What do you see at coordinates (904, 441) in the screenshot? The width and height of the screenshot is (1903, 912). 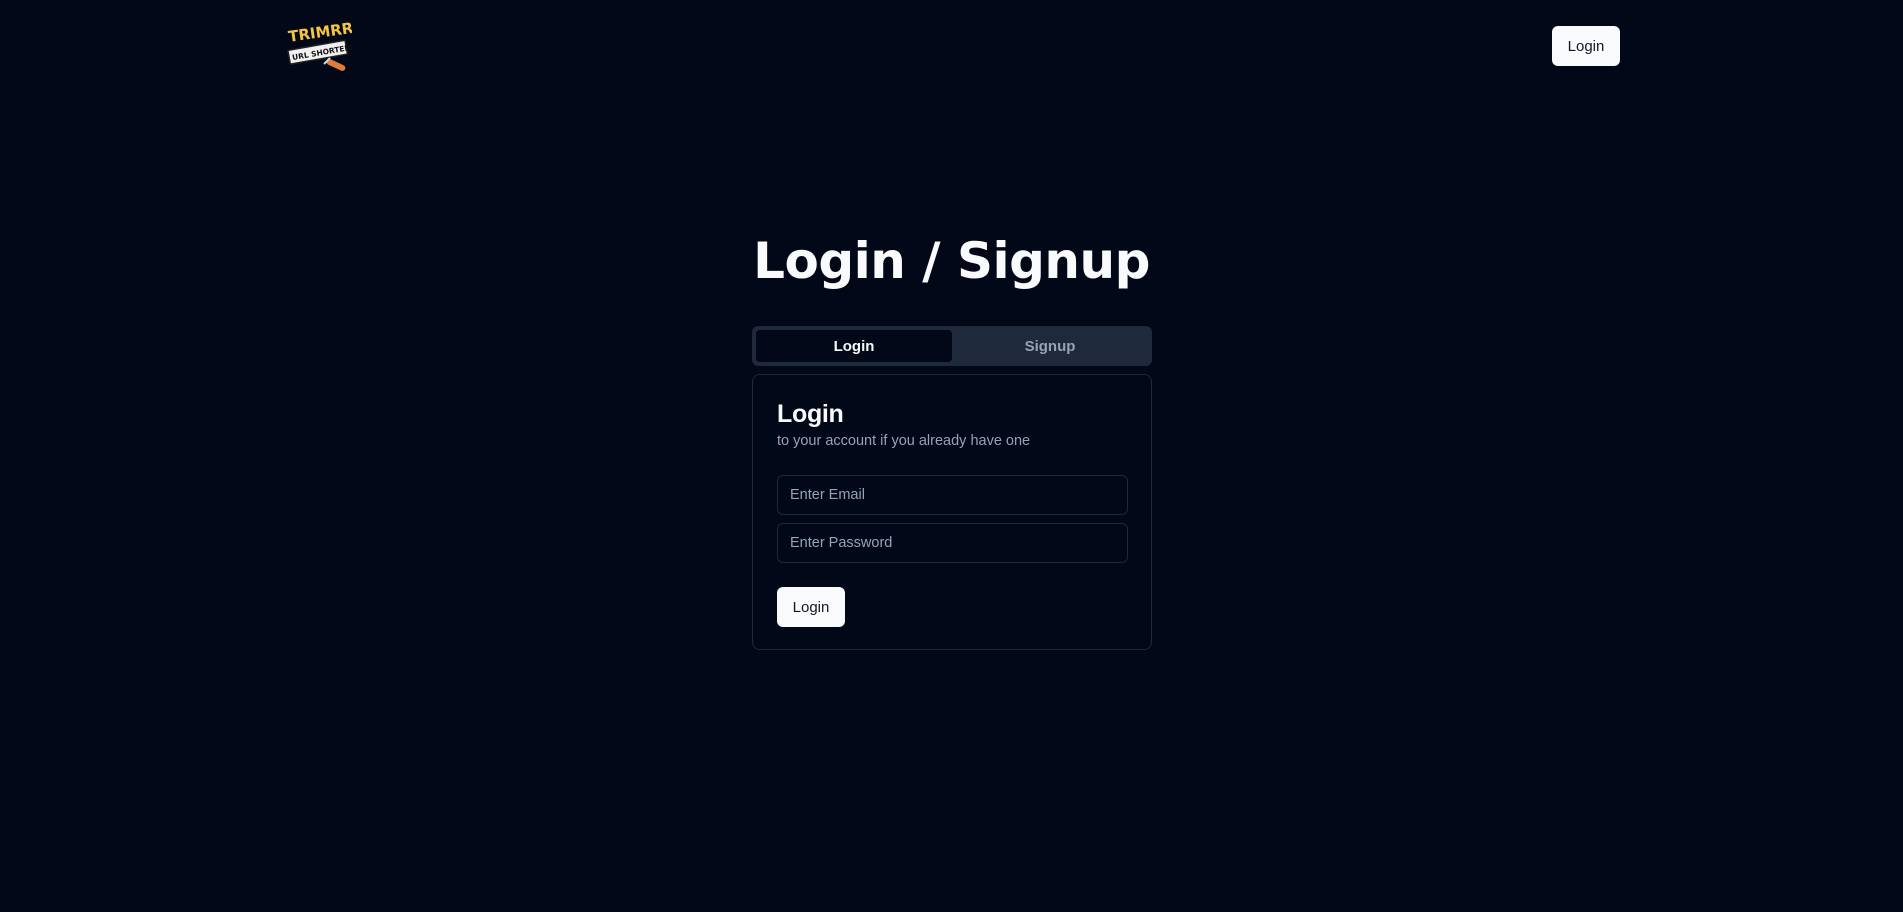 I see `card-subtitle: to your account if you already have one` at bounding box center [904, 441].